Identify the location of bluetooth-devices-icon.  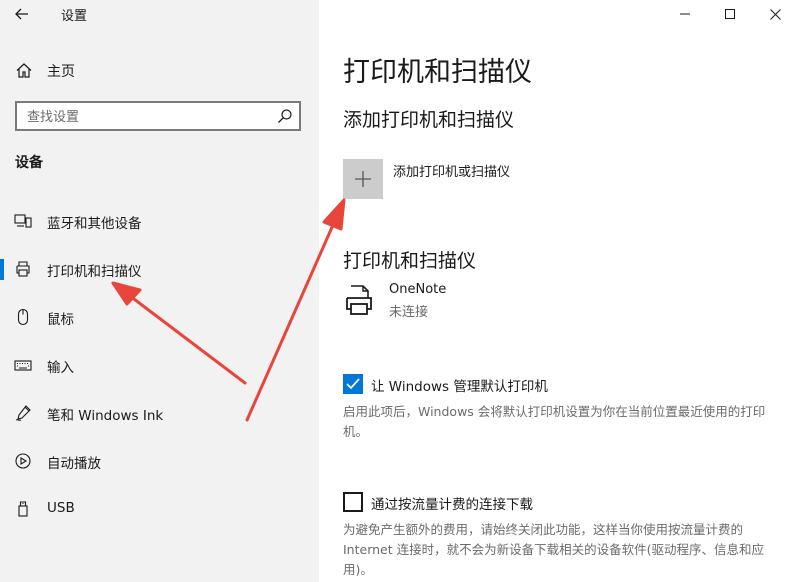
(23, 221).